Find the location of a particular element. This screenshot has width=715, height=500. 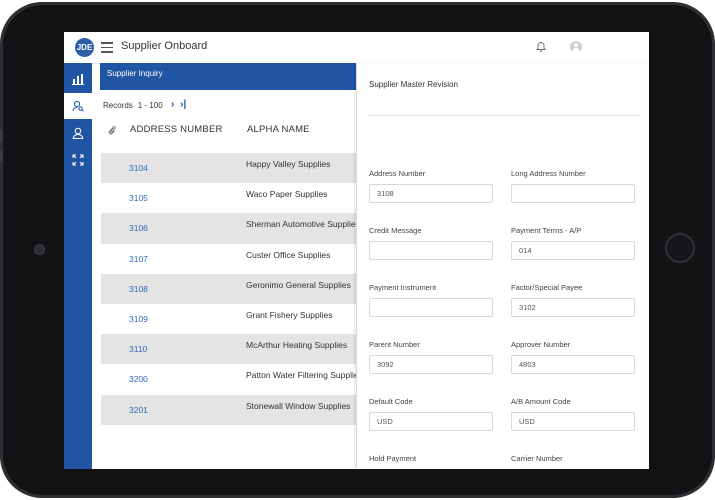

table-row: 3107 Custer Office Supplies is located at coordinates (229, 259).